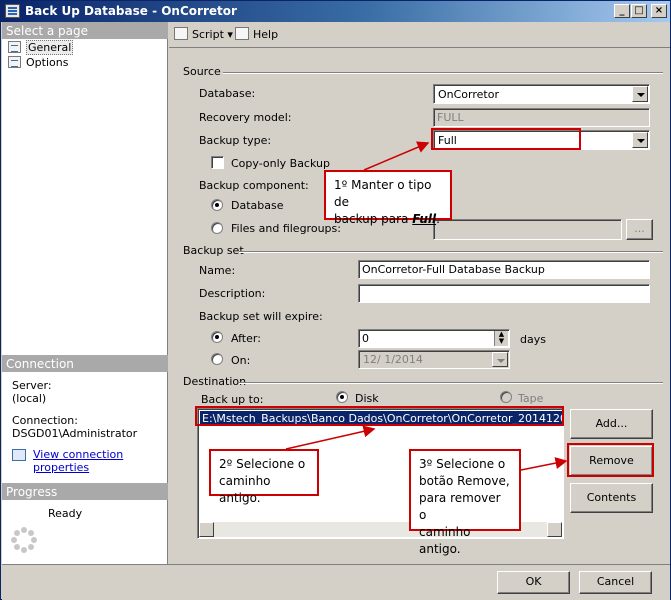  What do you see at coordinates (286, 228) in the screenshot?
I see `component-files-label: Files and filegroups:` at bounding box center [286, 228].